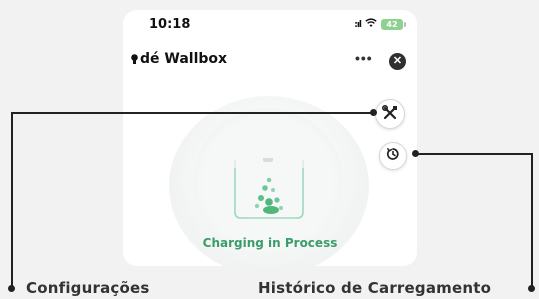 This screenshot has height=299, width=539. Describe the element at coordinates (134, 59) in the screenshot. I see `bulb-icon` at that location.